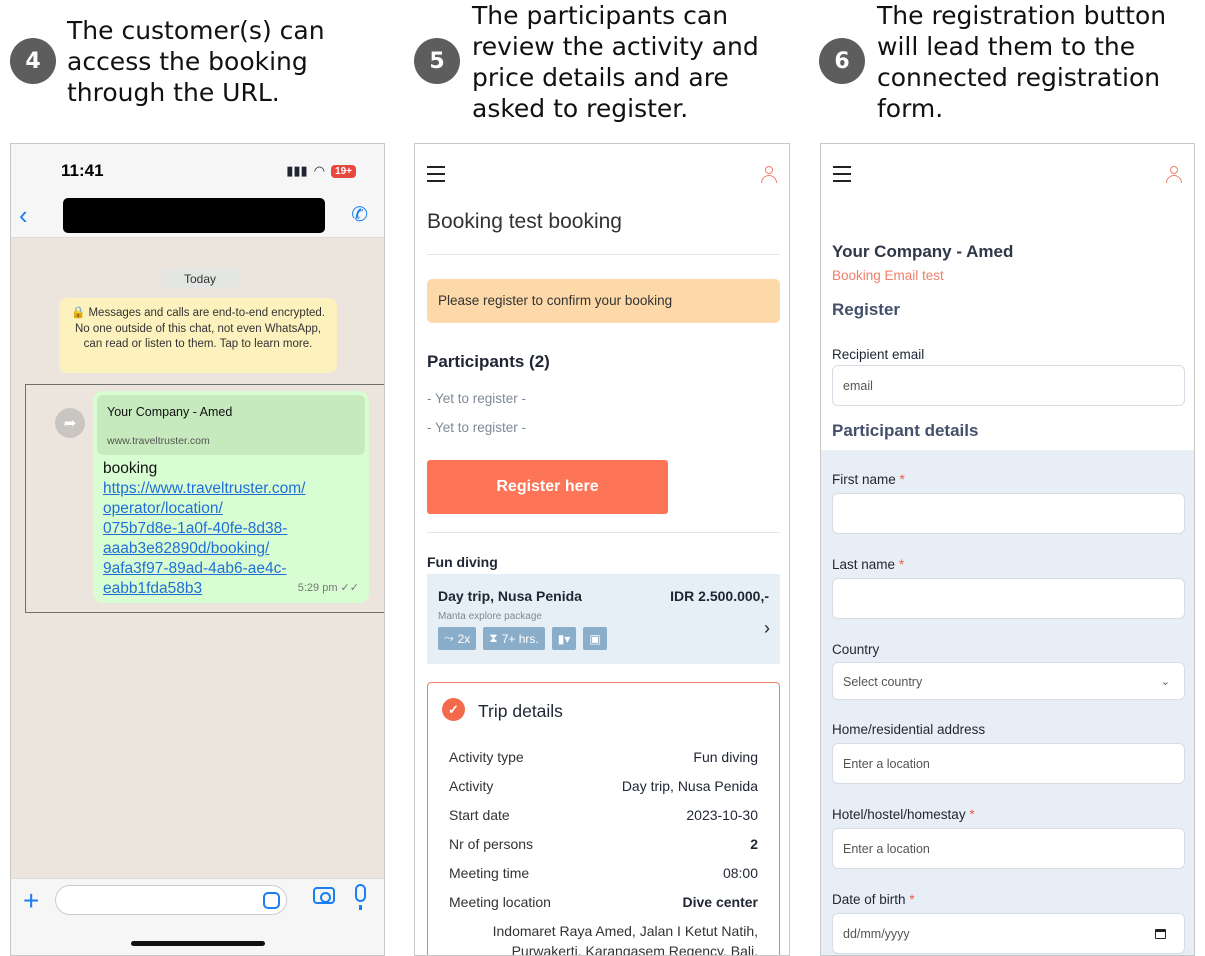 This screenshot has height=956, width=1205. What do you see at coordinates (477, 427) in the screenshot?
I see `participant-item: - Yet to register -` at bounding box center [477, 427].